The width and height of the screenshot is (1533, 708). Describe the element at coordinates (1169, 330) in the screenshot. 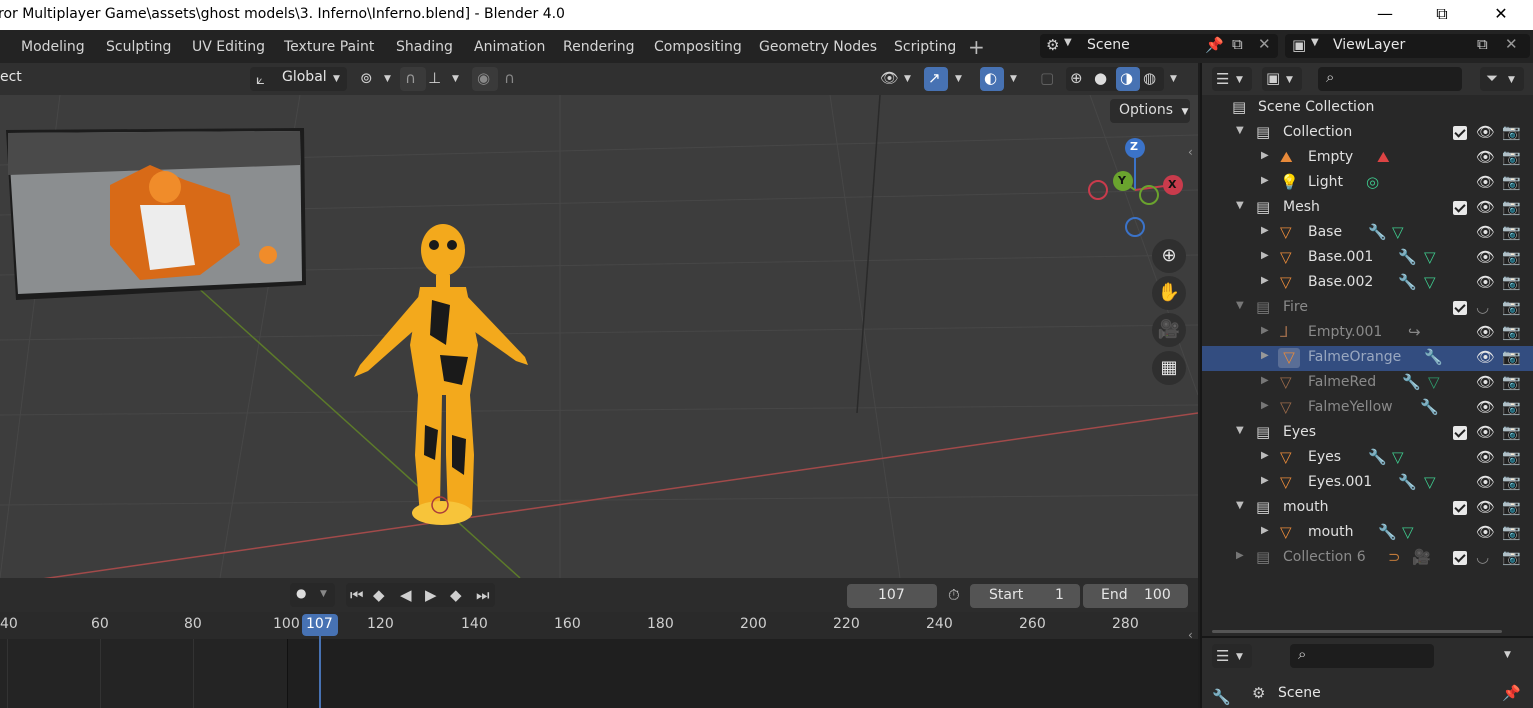

I see `camera-view-button: 🎥` at that location.